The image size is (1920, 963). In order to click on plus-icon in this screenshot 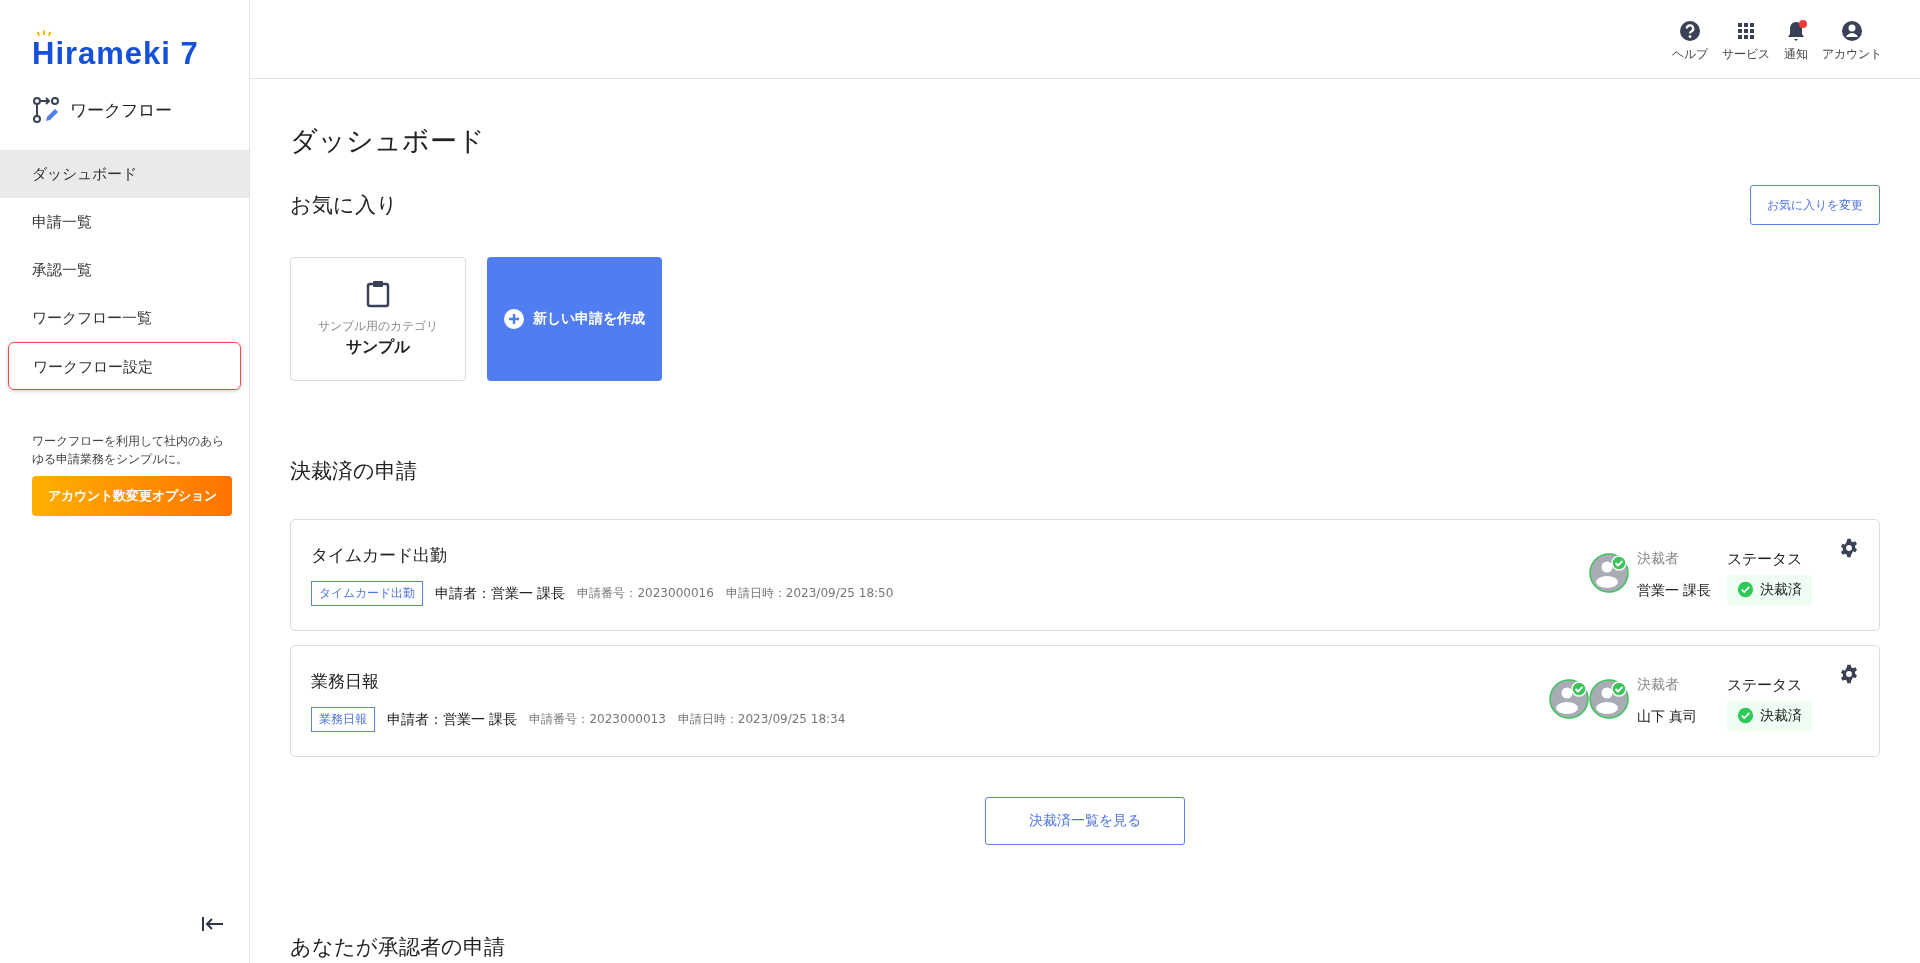, I will do `click(514, 319)`.